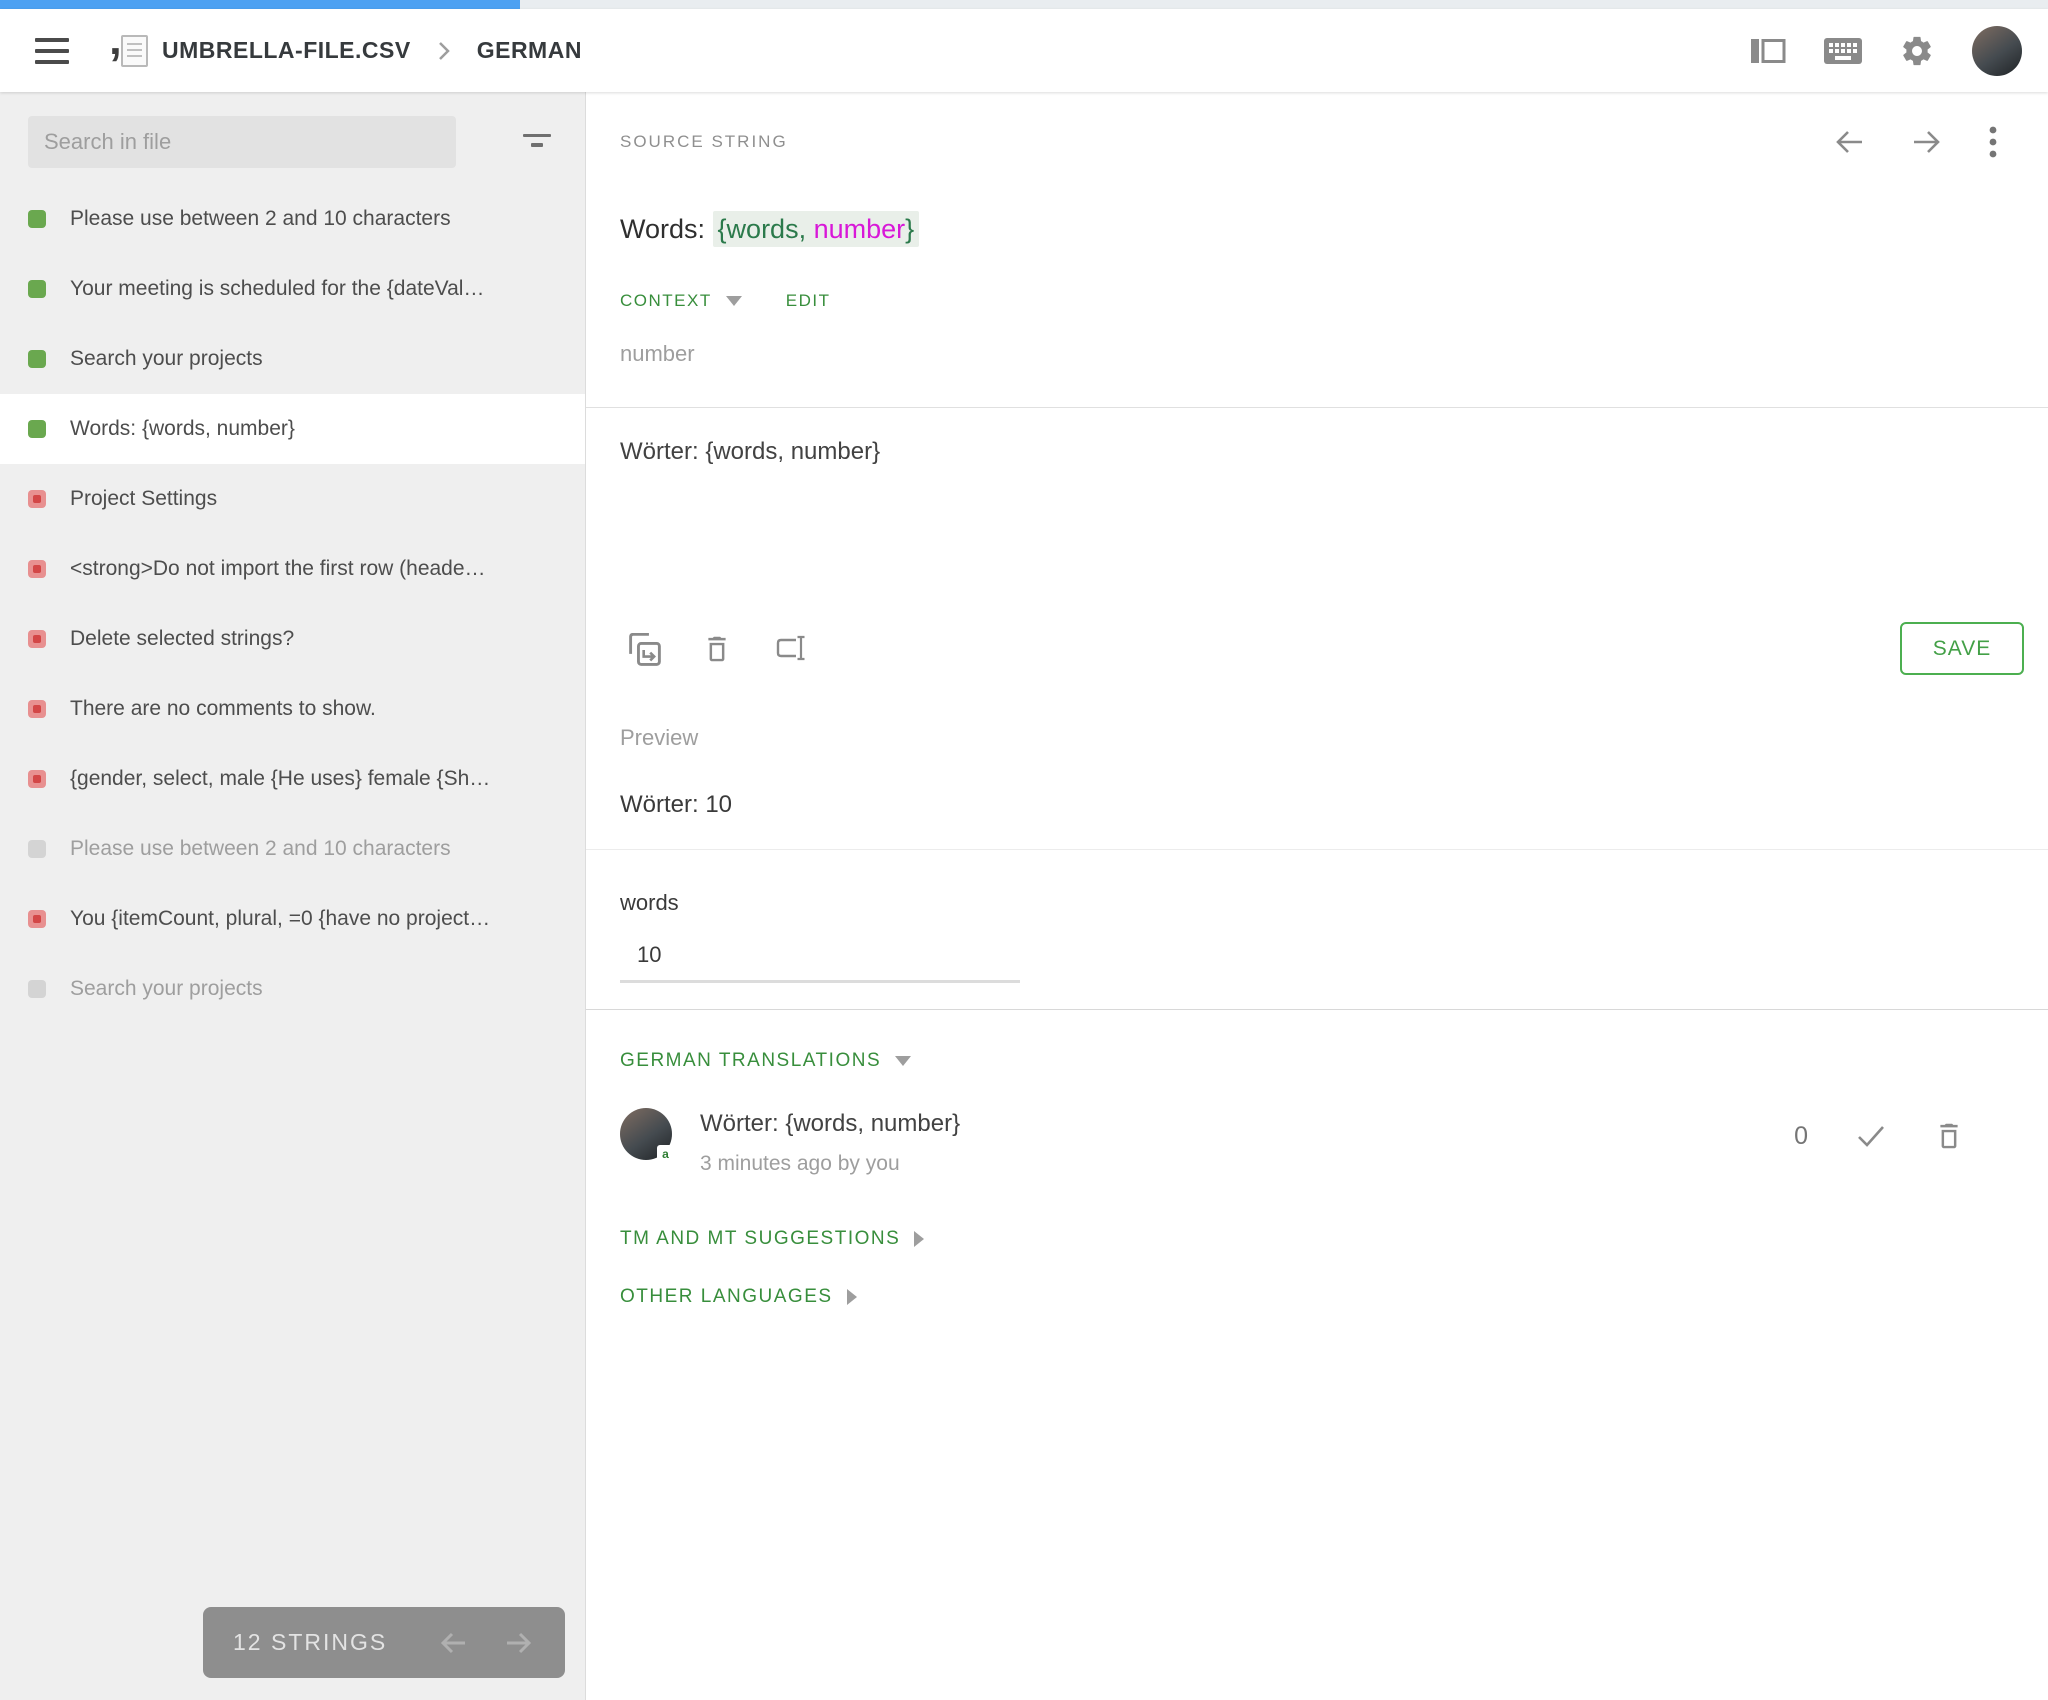 Image resolution: width=2048 pixels, height=1700 pixels. I want to click on string-list-item: Delete selected strings?, so click(292, 639).